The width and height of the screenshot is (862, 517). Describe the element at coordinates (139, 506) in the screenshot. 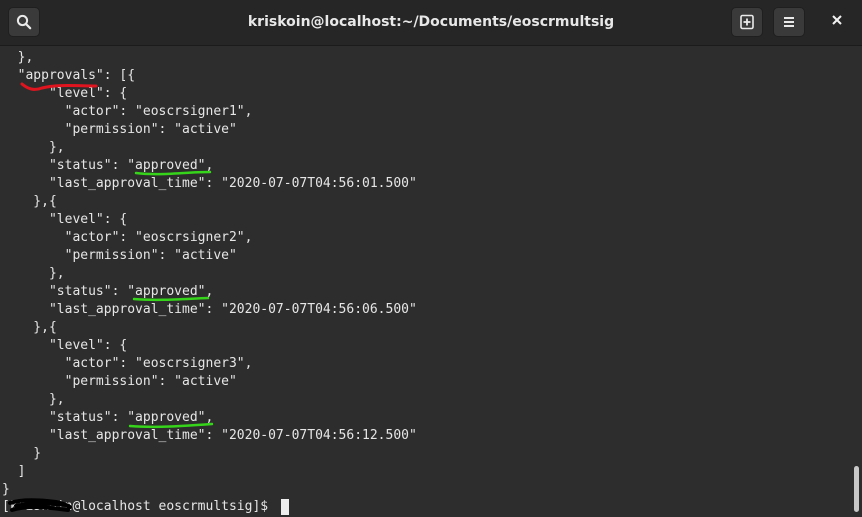

I see `shell-prompt: [kriskoin@localhost eoscrmultsig]$` at that location.